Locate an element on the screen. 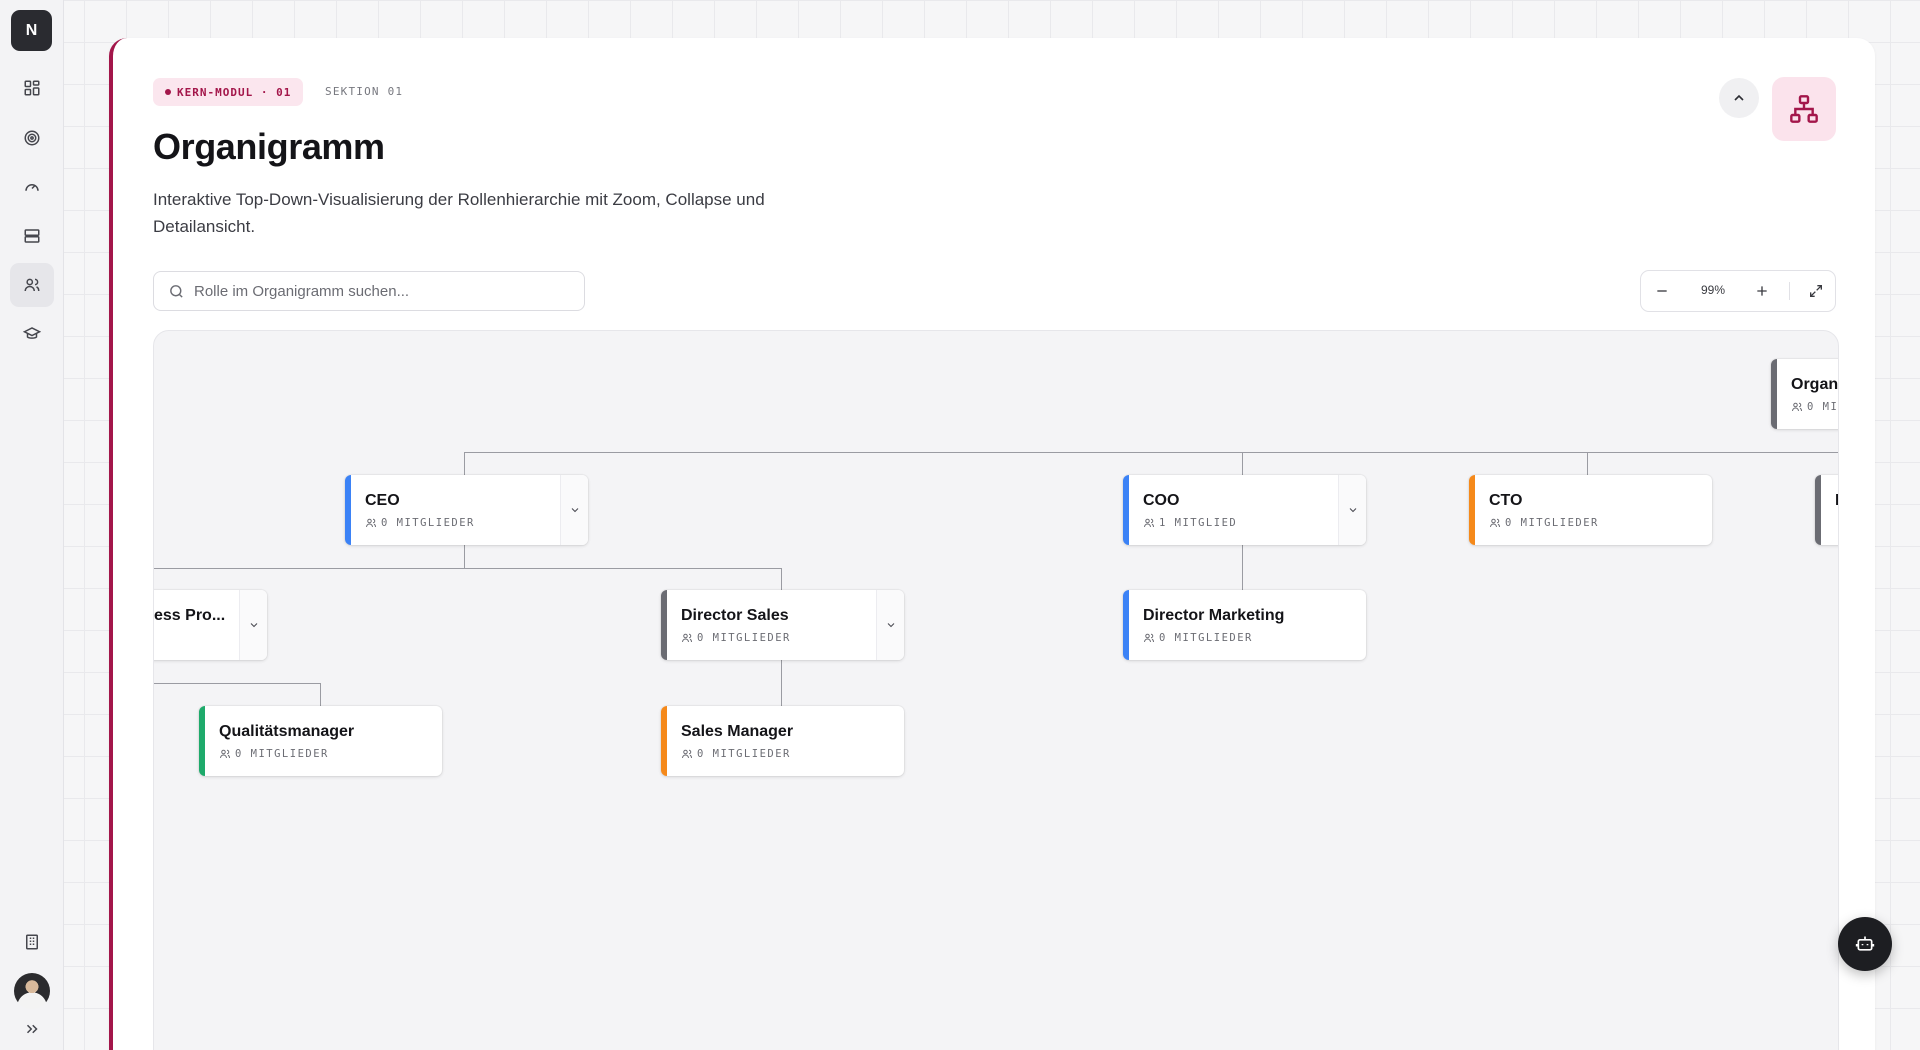 The height and width of the screenshot is (1050, 1920). node-members: 0 MI is located at coordinates (1814, 407).